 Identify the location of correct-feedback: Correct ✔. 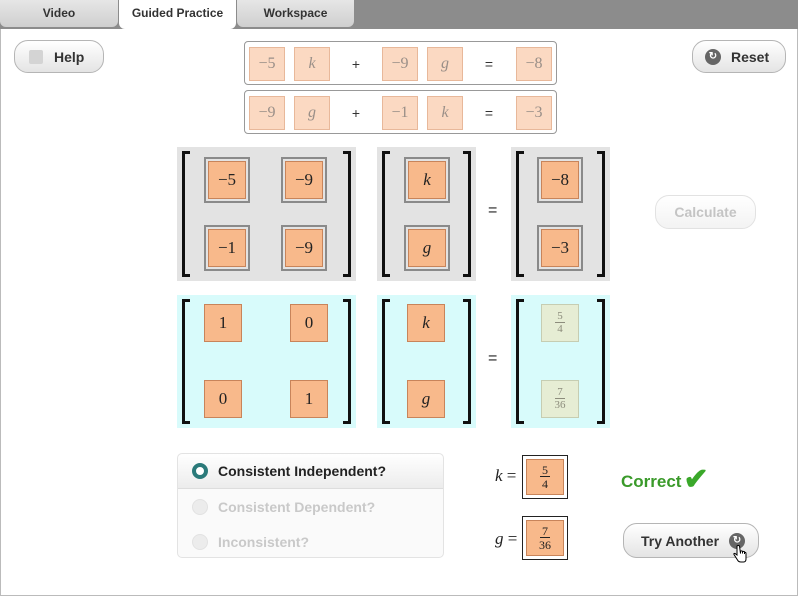
(665, 479).